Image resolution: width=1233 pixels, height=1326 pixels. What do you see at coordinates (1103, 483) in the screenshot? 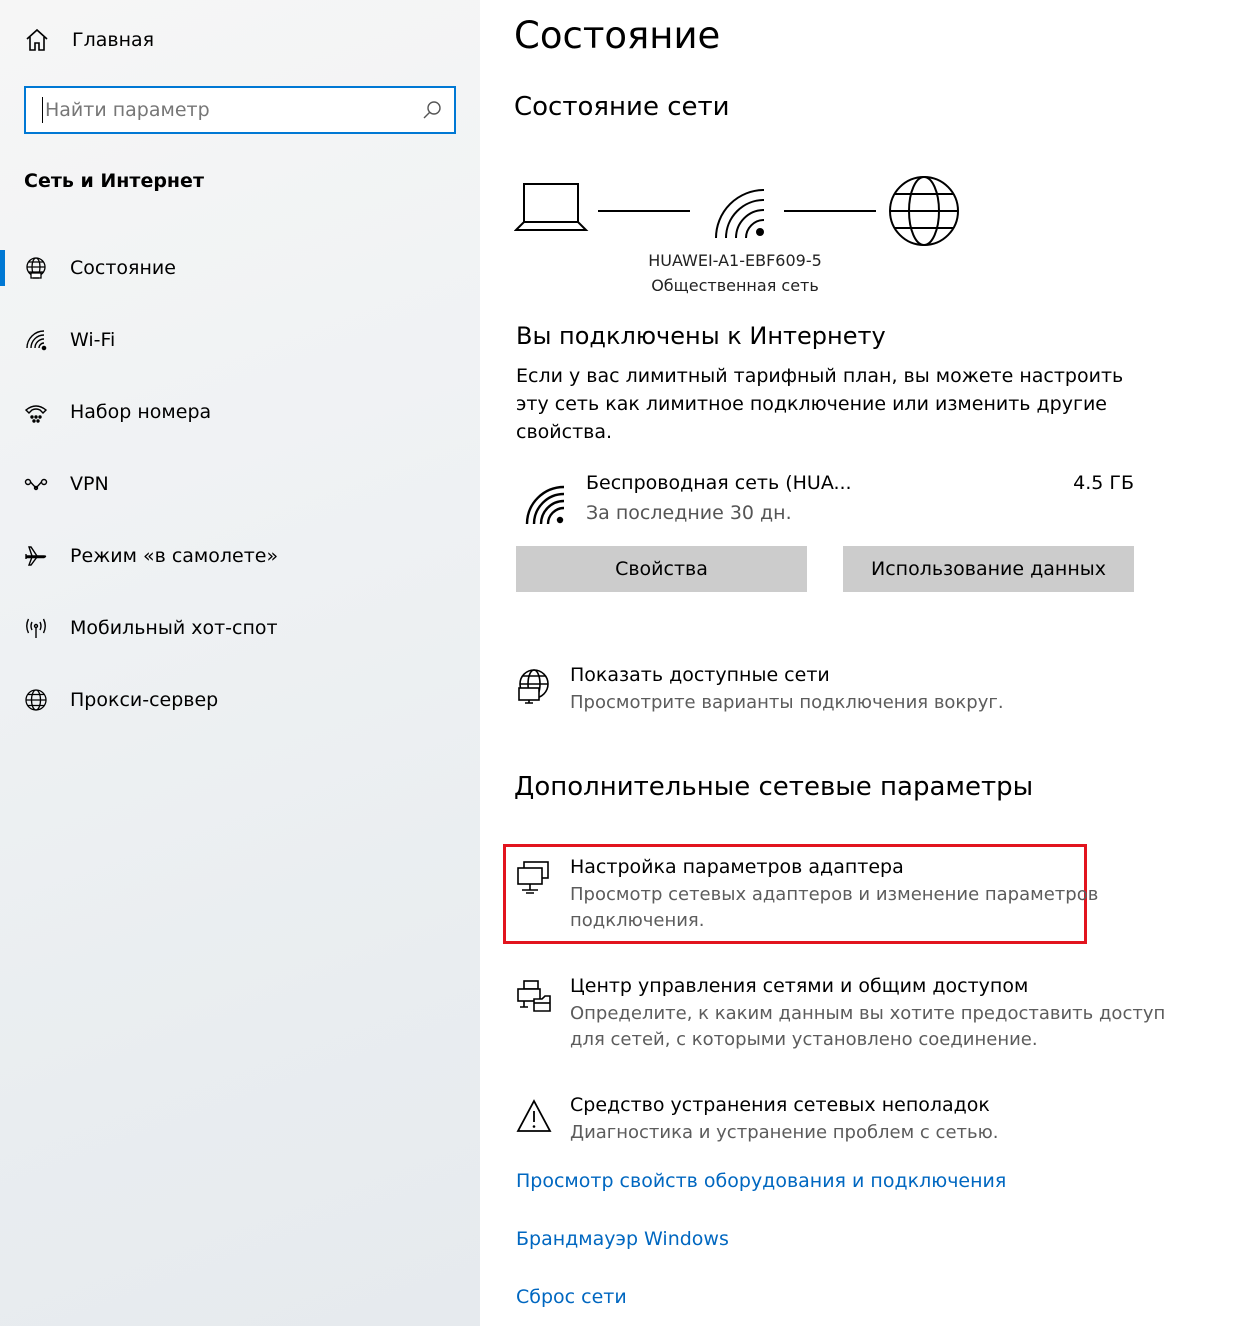
I see `connection-usage: 4.5 ГБ` at bounding box center [1103, 483].